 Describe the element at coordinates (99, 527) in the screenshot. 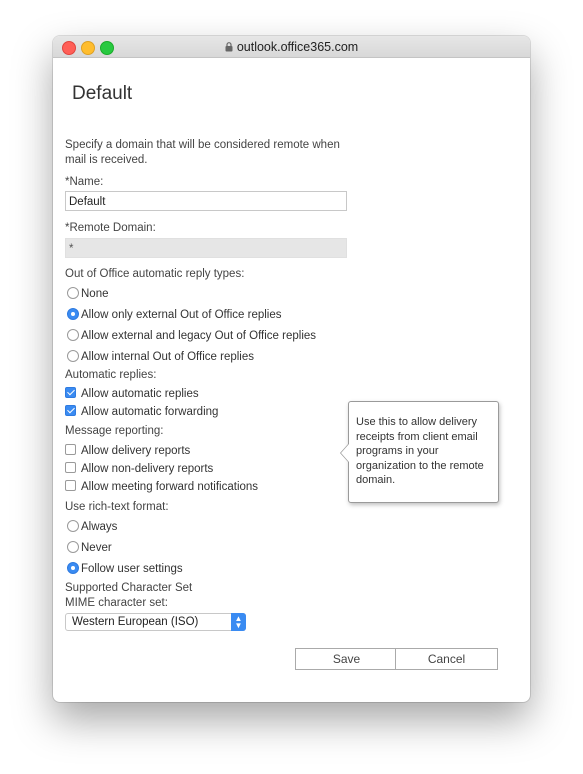

I see `rich-text-option-label: Always` at that location.